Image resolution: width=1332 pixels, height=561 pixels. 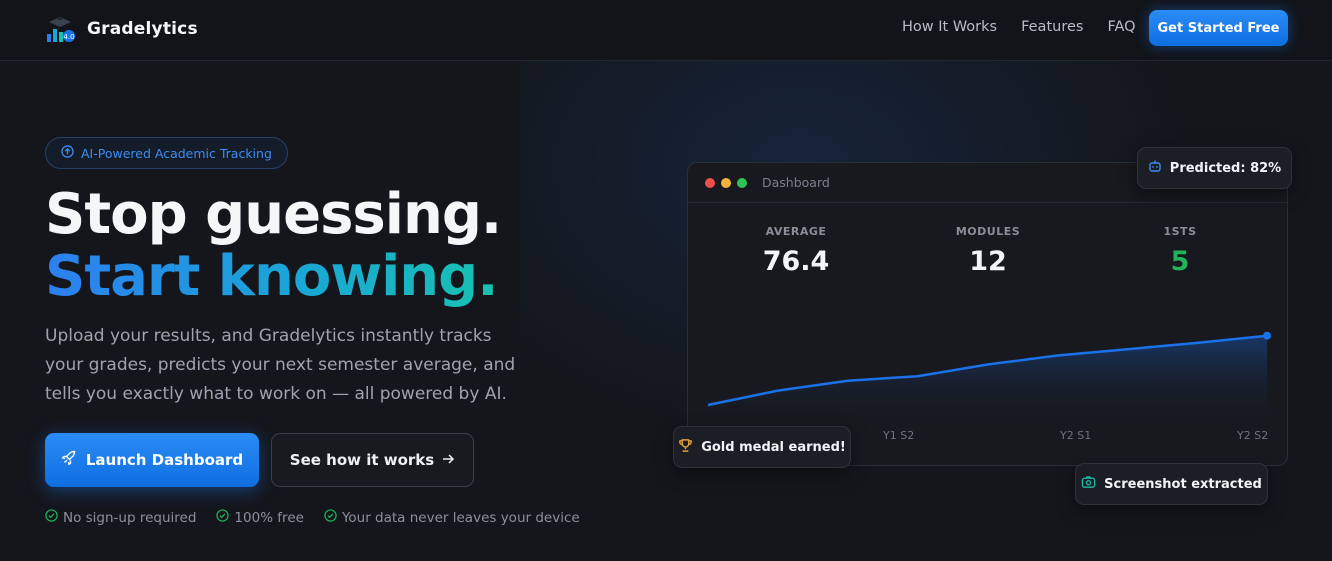 I want to click on trend-area, so click(x=987, y=378).